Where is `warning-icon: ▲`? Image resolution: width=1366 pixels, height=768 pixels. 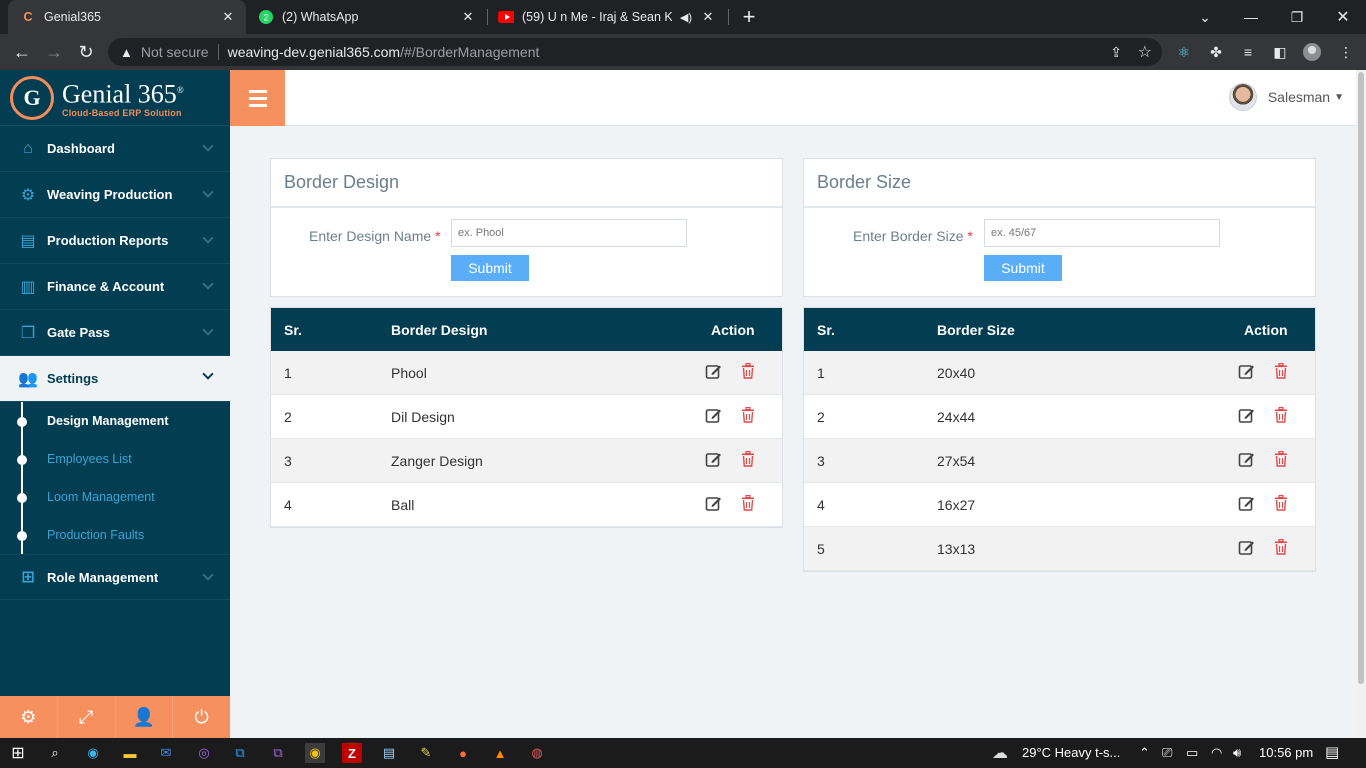 warning-icon: ▲ is located at coordinates (126, 52).